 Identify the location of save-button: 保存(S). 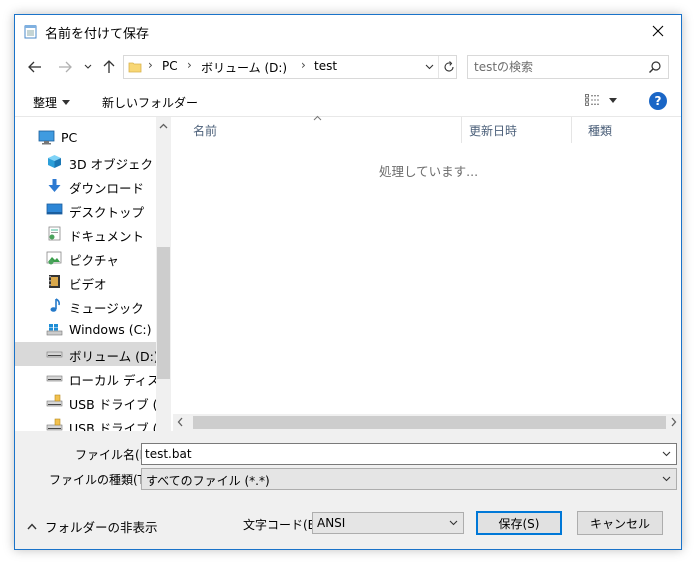
(519, 523).